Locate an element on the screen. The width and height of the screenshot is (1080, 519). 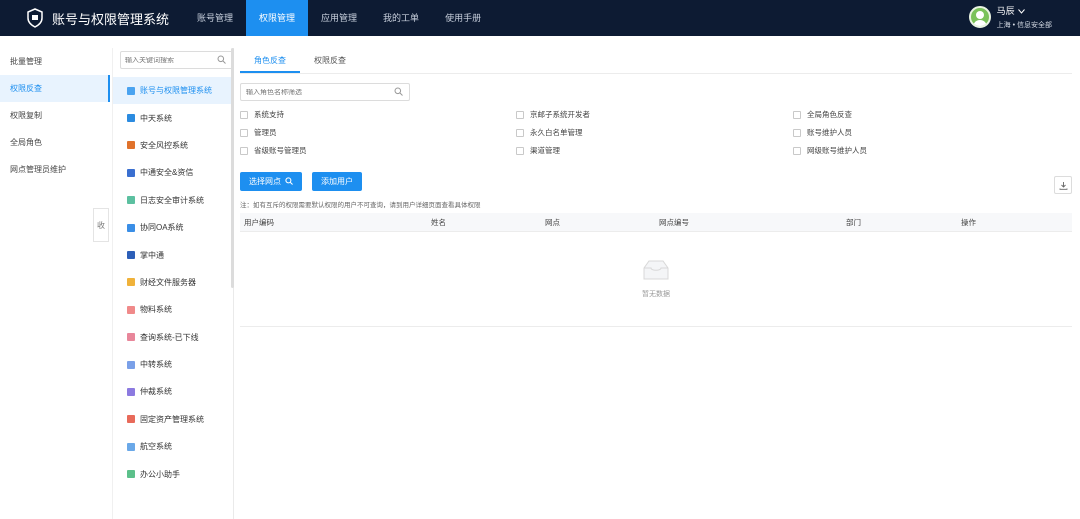
leftnav-permission-copy: 权限复制 is located at coordinates (55, 115).